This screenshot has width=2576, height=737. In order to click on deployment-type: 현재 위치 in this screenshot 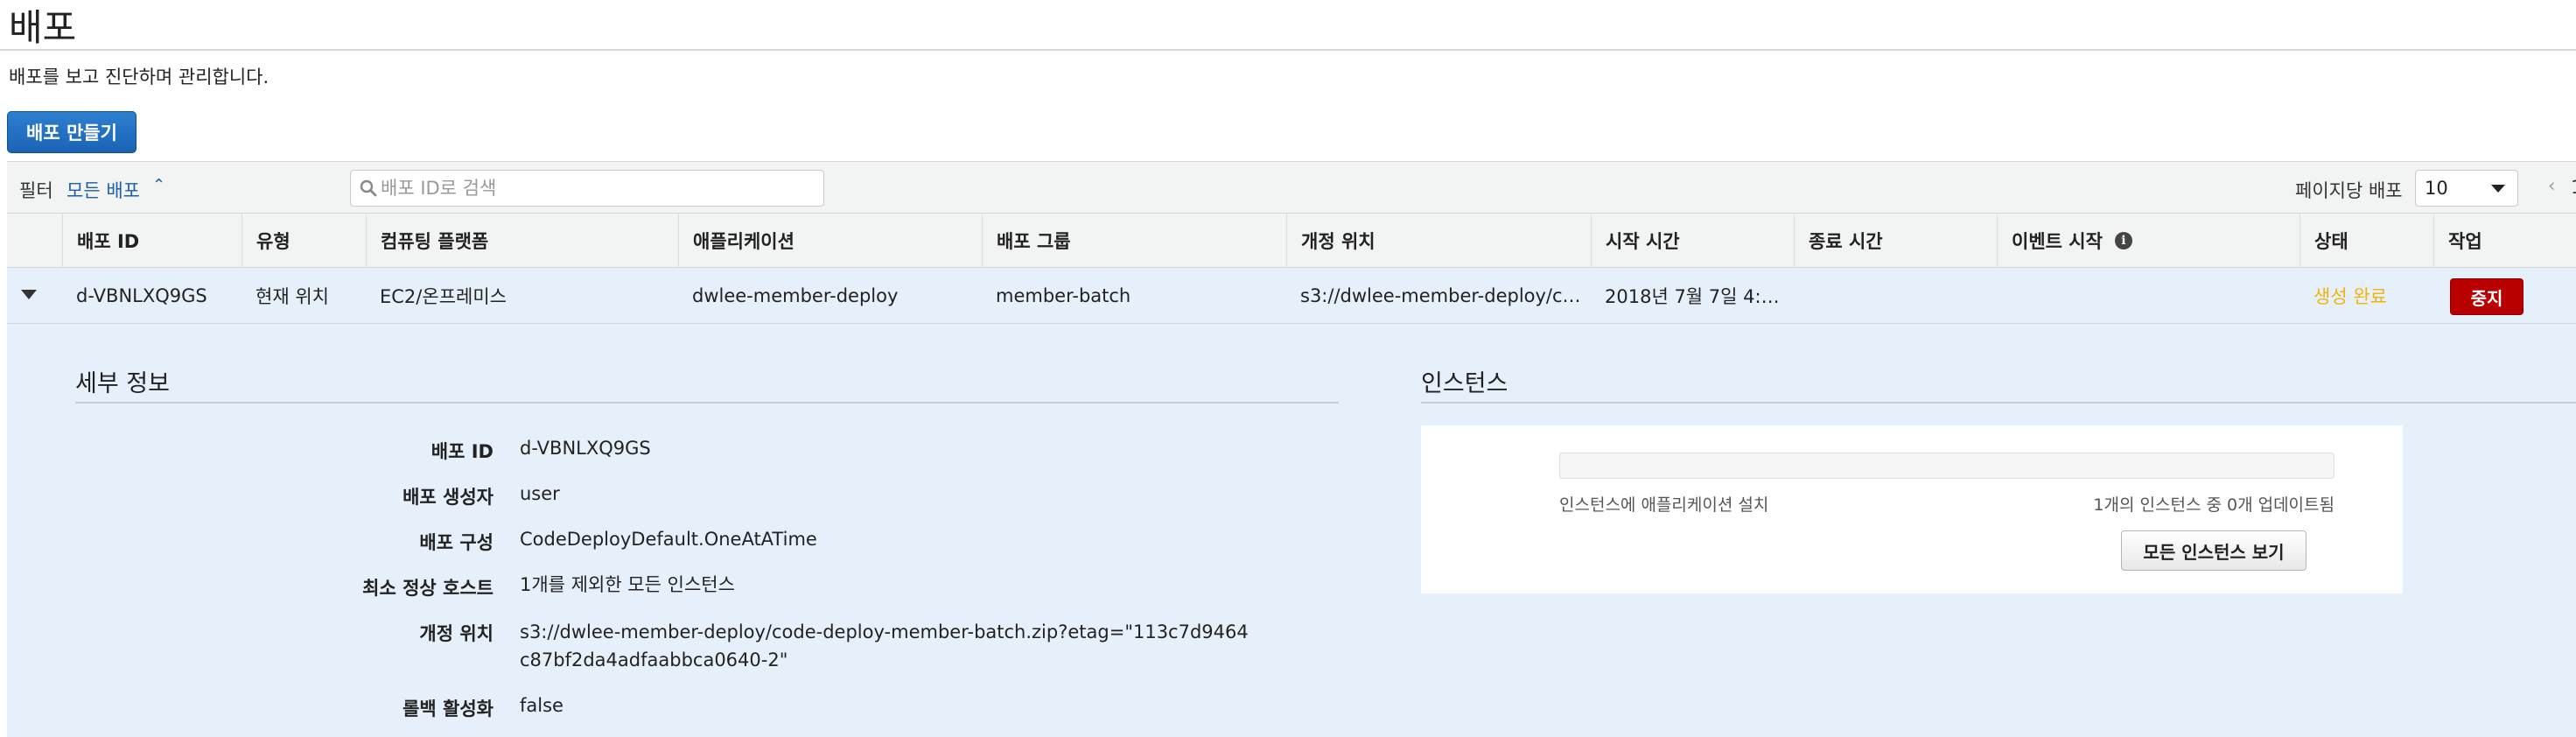, I will do `click(292, 296)`.